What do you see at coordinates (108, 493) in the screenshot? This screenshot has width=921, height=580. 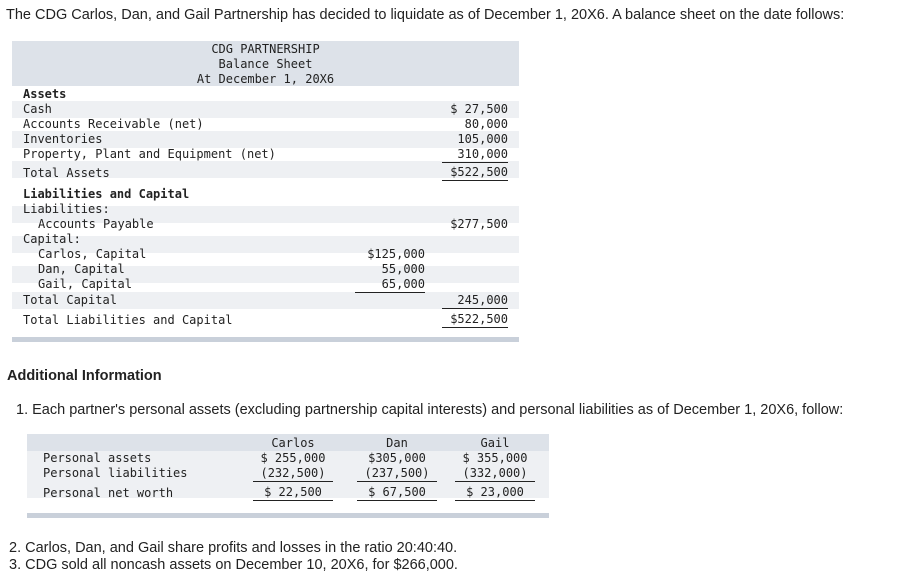 I see `personal-net-worth-label: Personal net worth` at bounding box center [108, 493].